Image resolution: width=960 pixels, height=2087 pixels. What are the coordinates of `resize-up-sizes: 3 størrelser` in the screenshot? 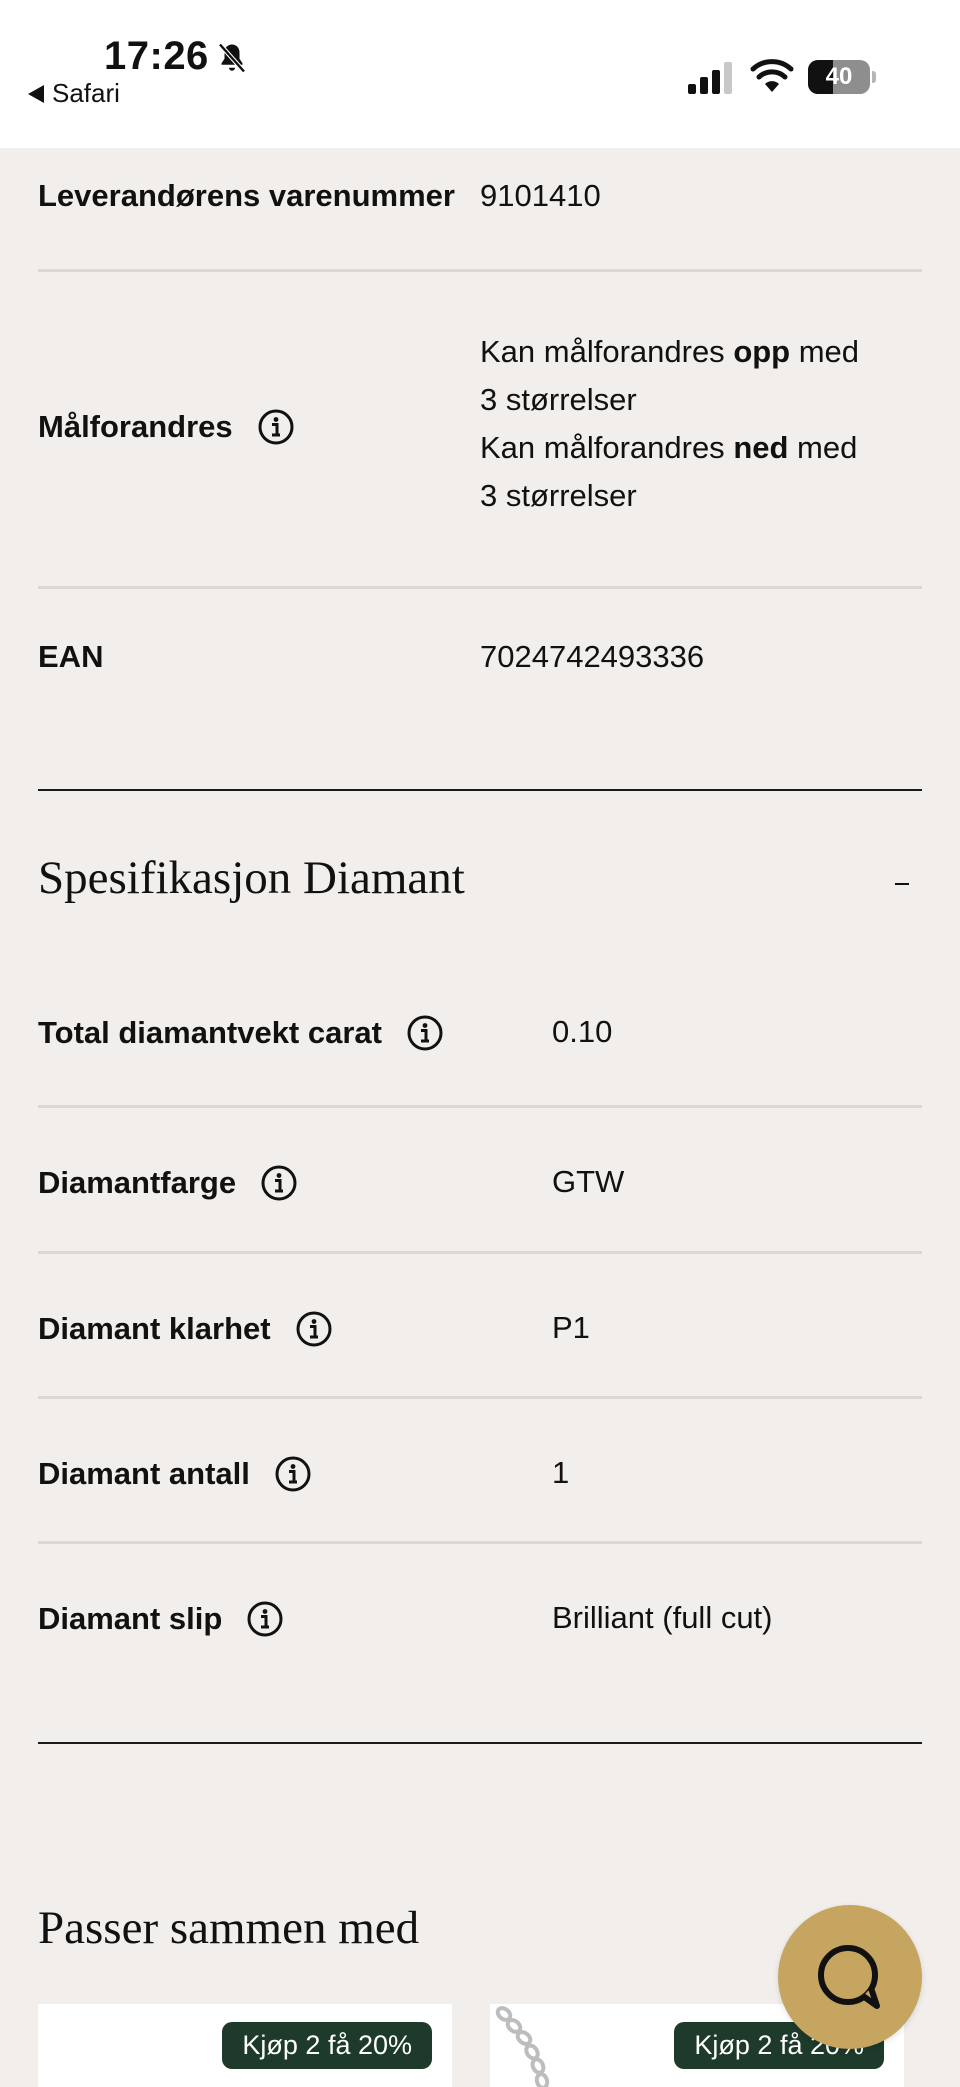 It's located at (558, 399).